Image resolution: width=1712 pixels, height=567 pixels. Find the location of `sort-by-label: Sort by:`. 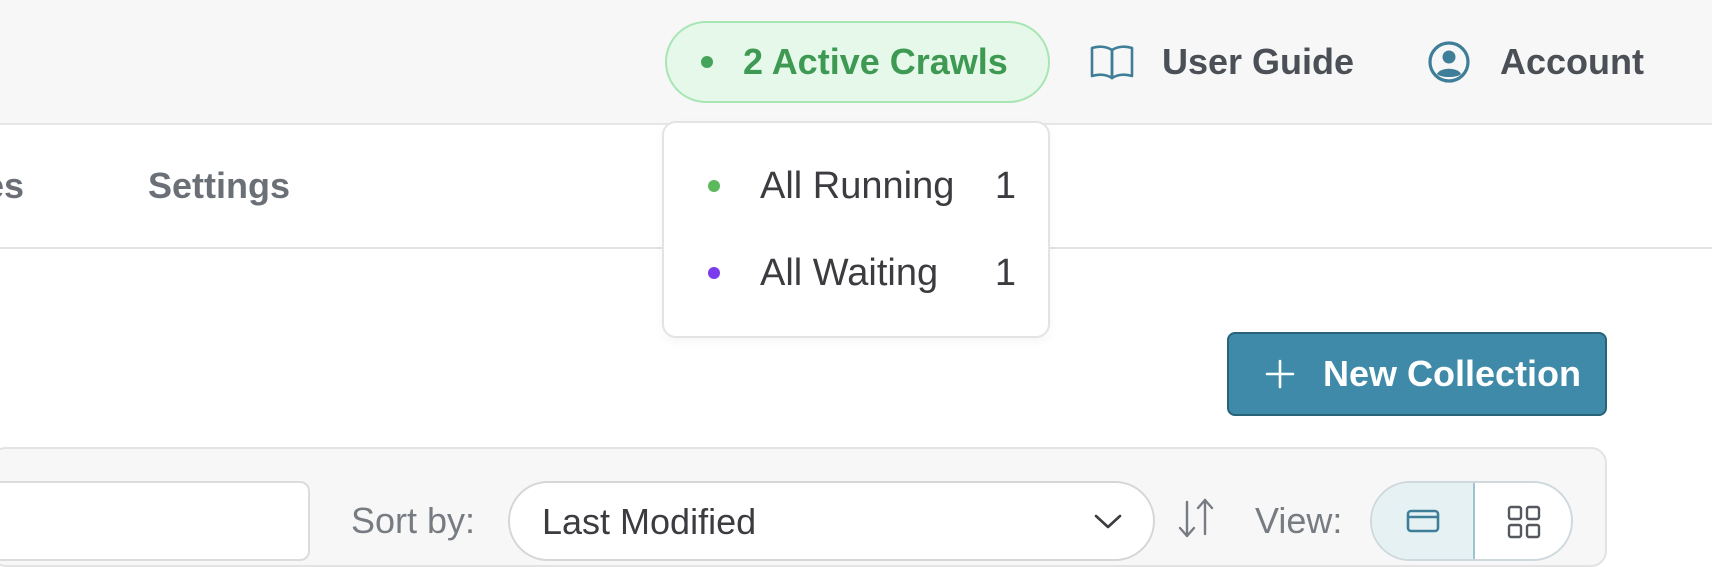

sort-by-label: Sort by: is located at coordinates (413, 520).